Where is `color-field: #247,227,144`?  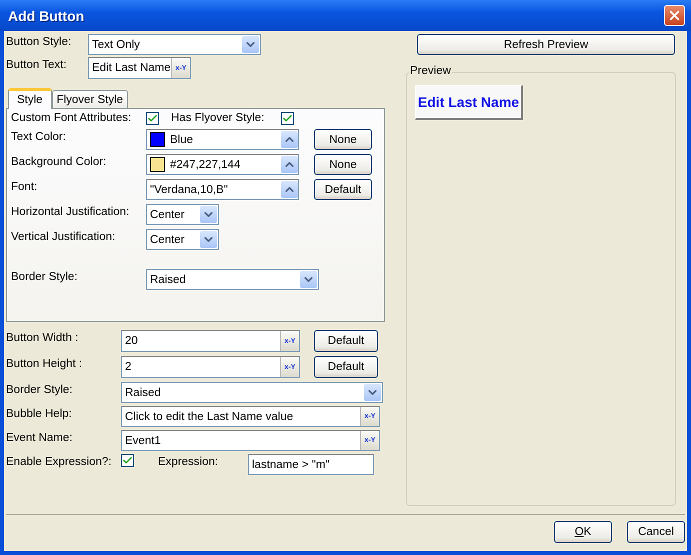
color-field: #247,227,144 is located at coordinates (222, 164).